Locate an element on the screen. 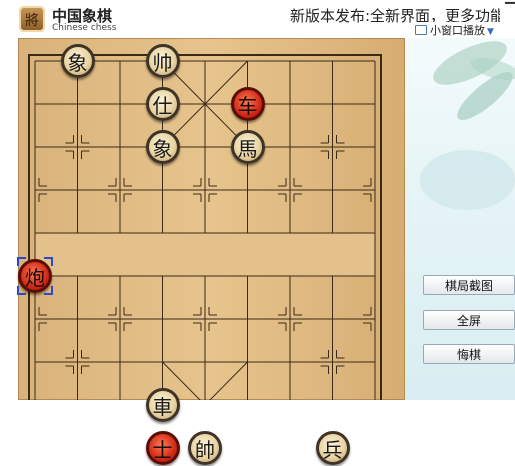 This screenshot has height=466, width=515. logo-glyph: 將 is located at coordinates (32, 21).